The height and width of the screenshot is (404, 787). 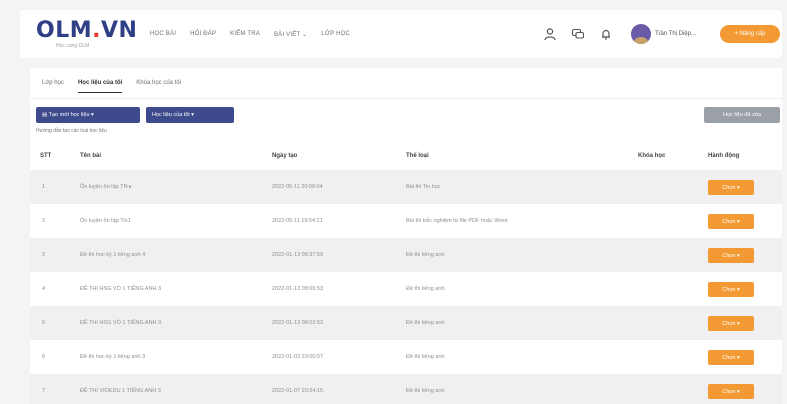 What do you see at coordinates (297, 221) in the screenshot?
I see `cell-date: 2022-05-11 19:54:21` at bounding box center [297, 221].